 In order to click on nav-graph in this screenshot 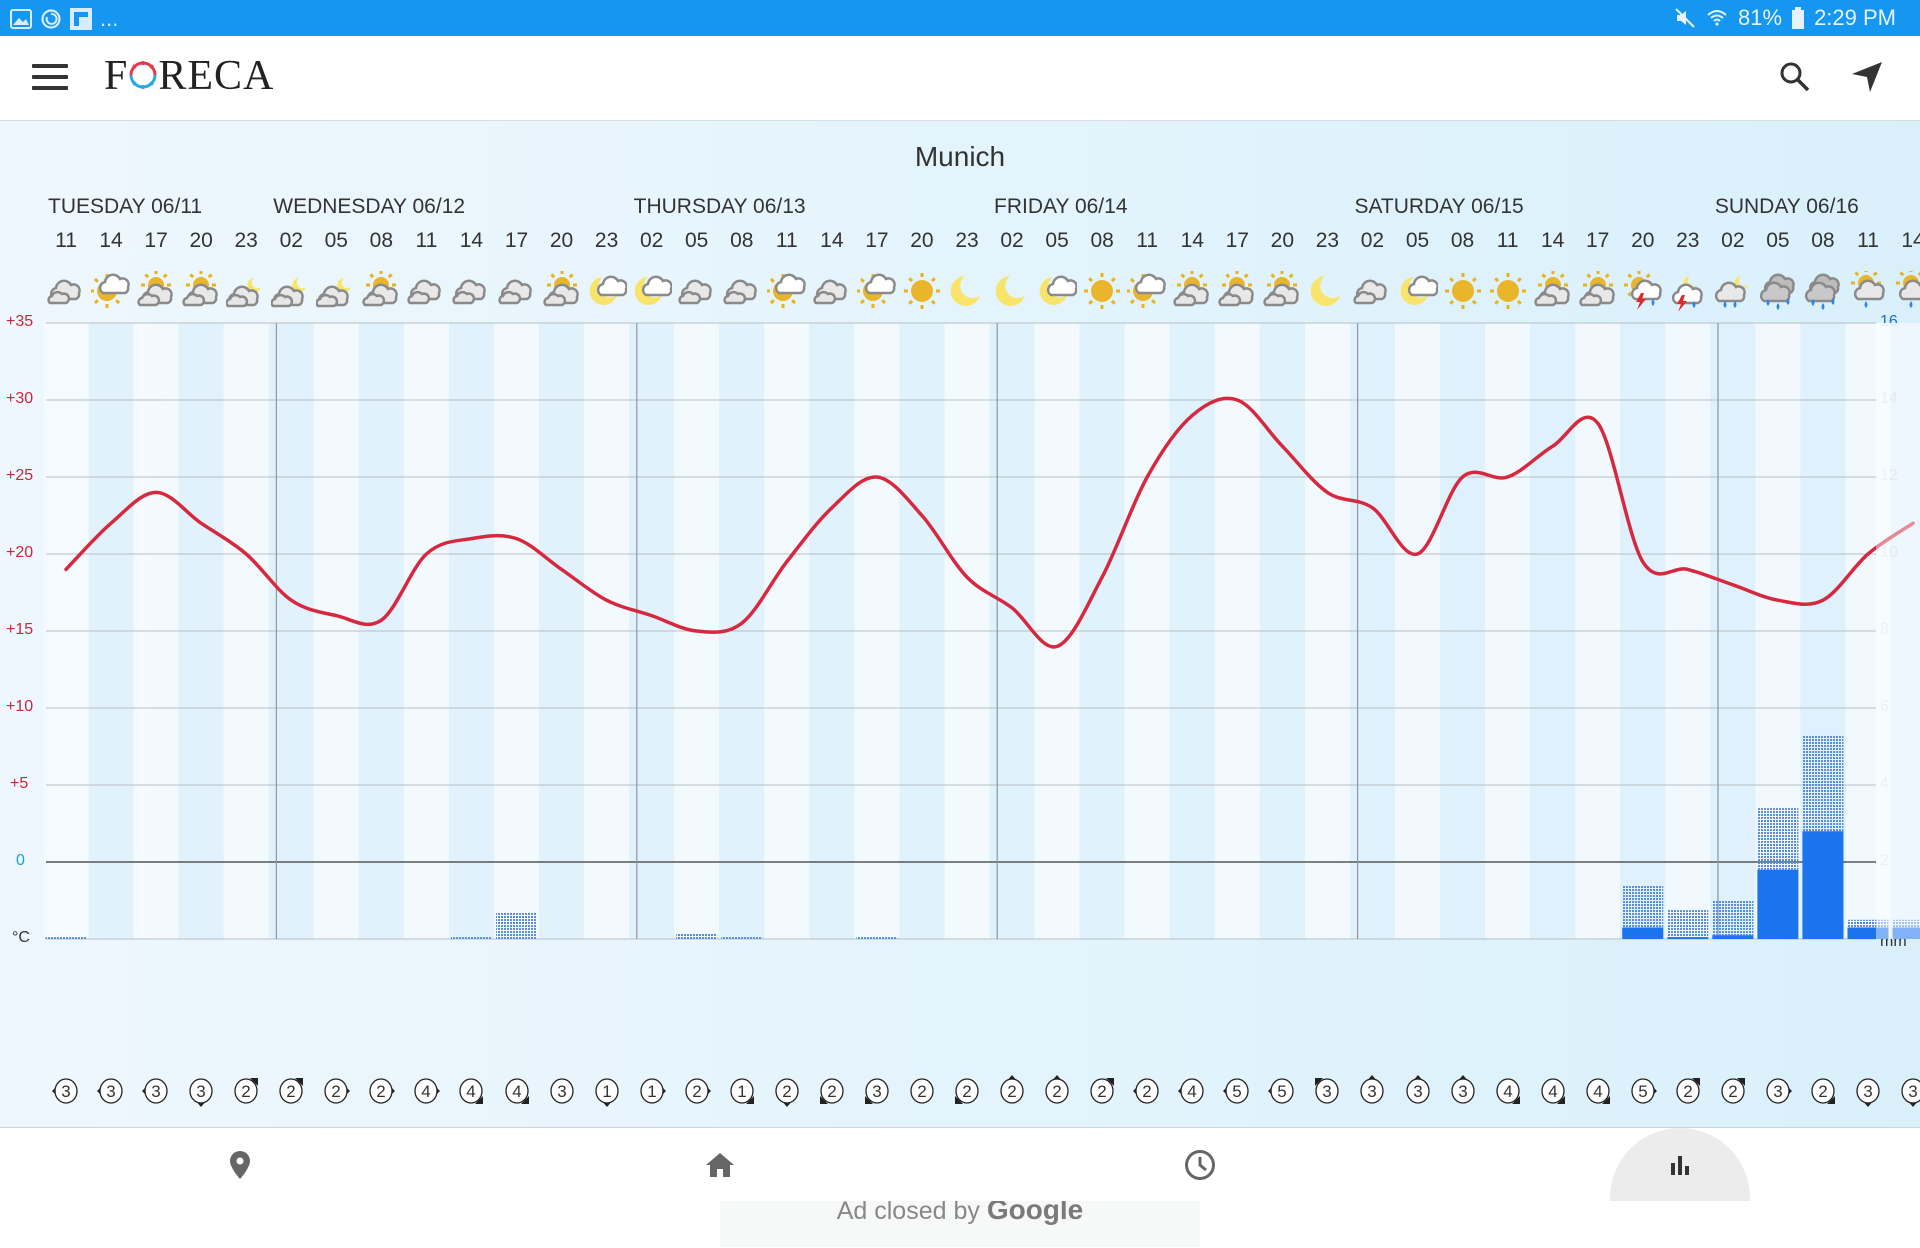, I will do `click(1680, 1164)`.